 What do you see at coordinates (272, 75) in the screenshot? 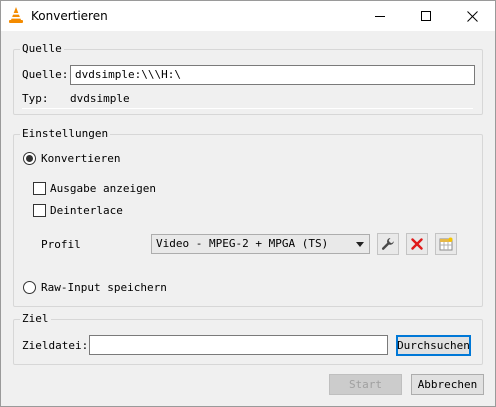
I see `source-input: dvdsimple:\\\H:\` at bounding box center [272, 75].